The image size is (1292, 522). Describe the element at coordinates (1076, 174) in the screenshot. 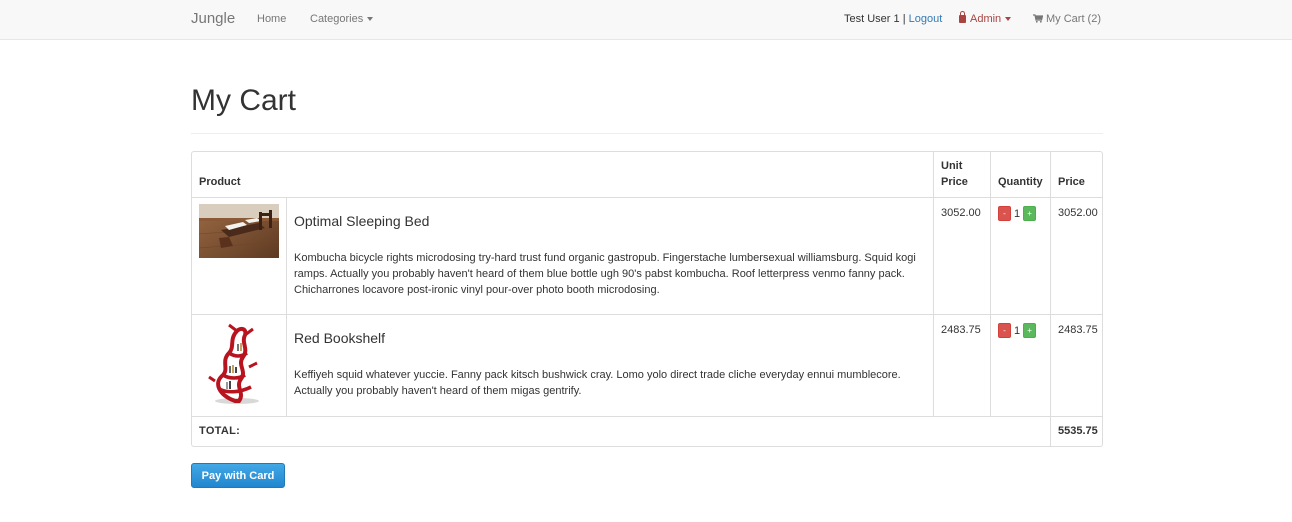

I see `header-price: Price` at that location.